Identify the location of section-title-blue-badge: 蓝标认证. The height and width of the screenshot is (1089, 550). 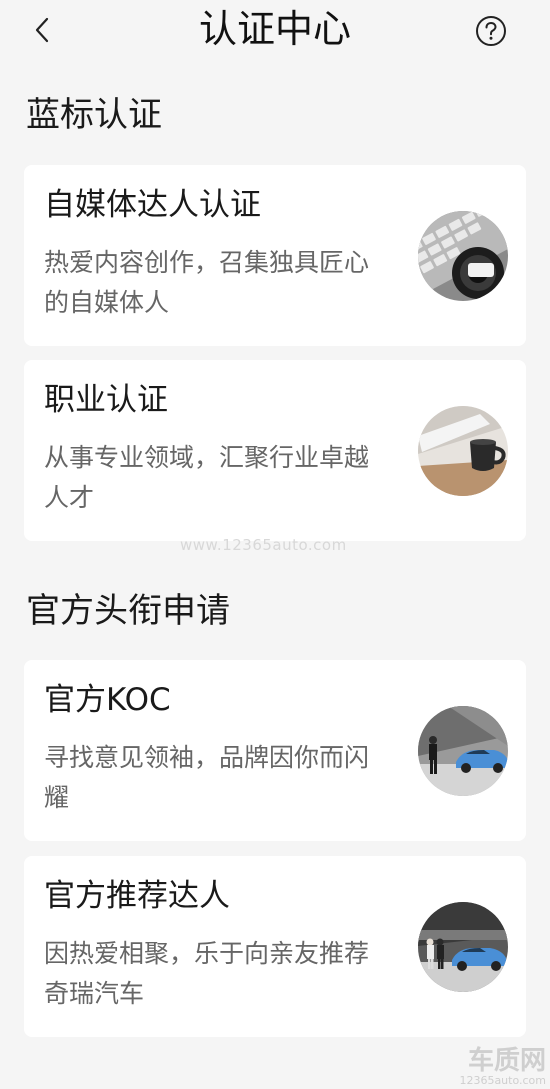
(94, 115).